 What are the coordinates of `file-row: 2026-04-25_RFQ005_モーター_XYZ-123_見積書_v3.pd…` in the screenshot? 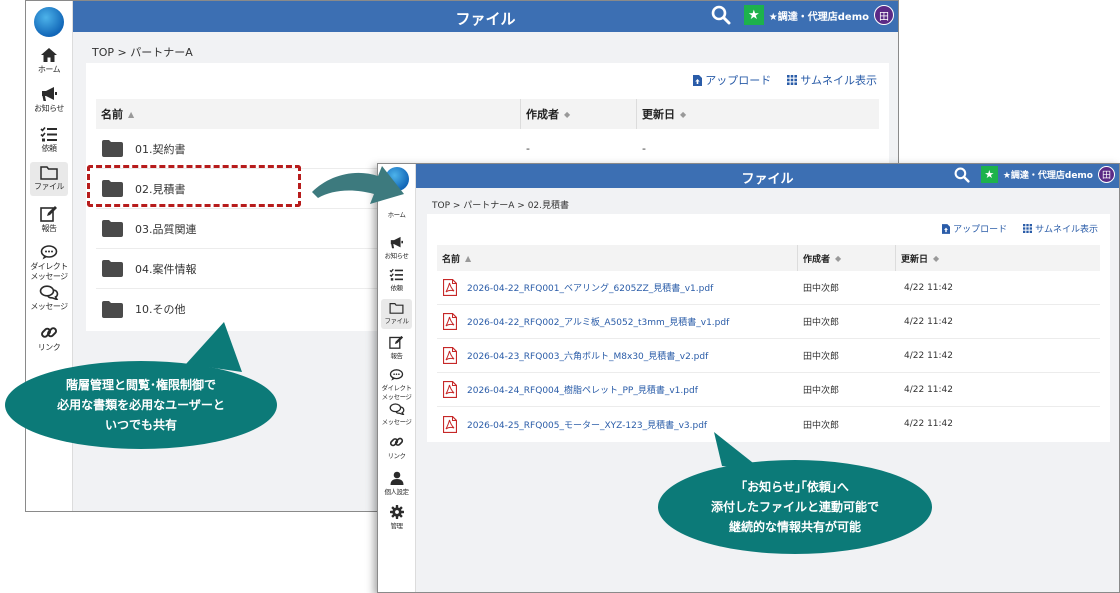 It's located at (768, 424).